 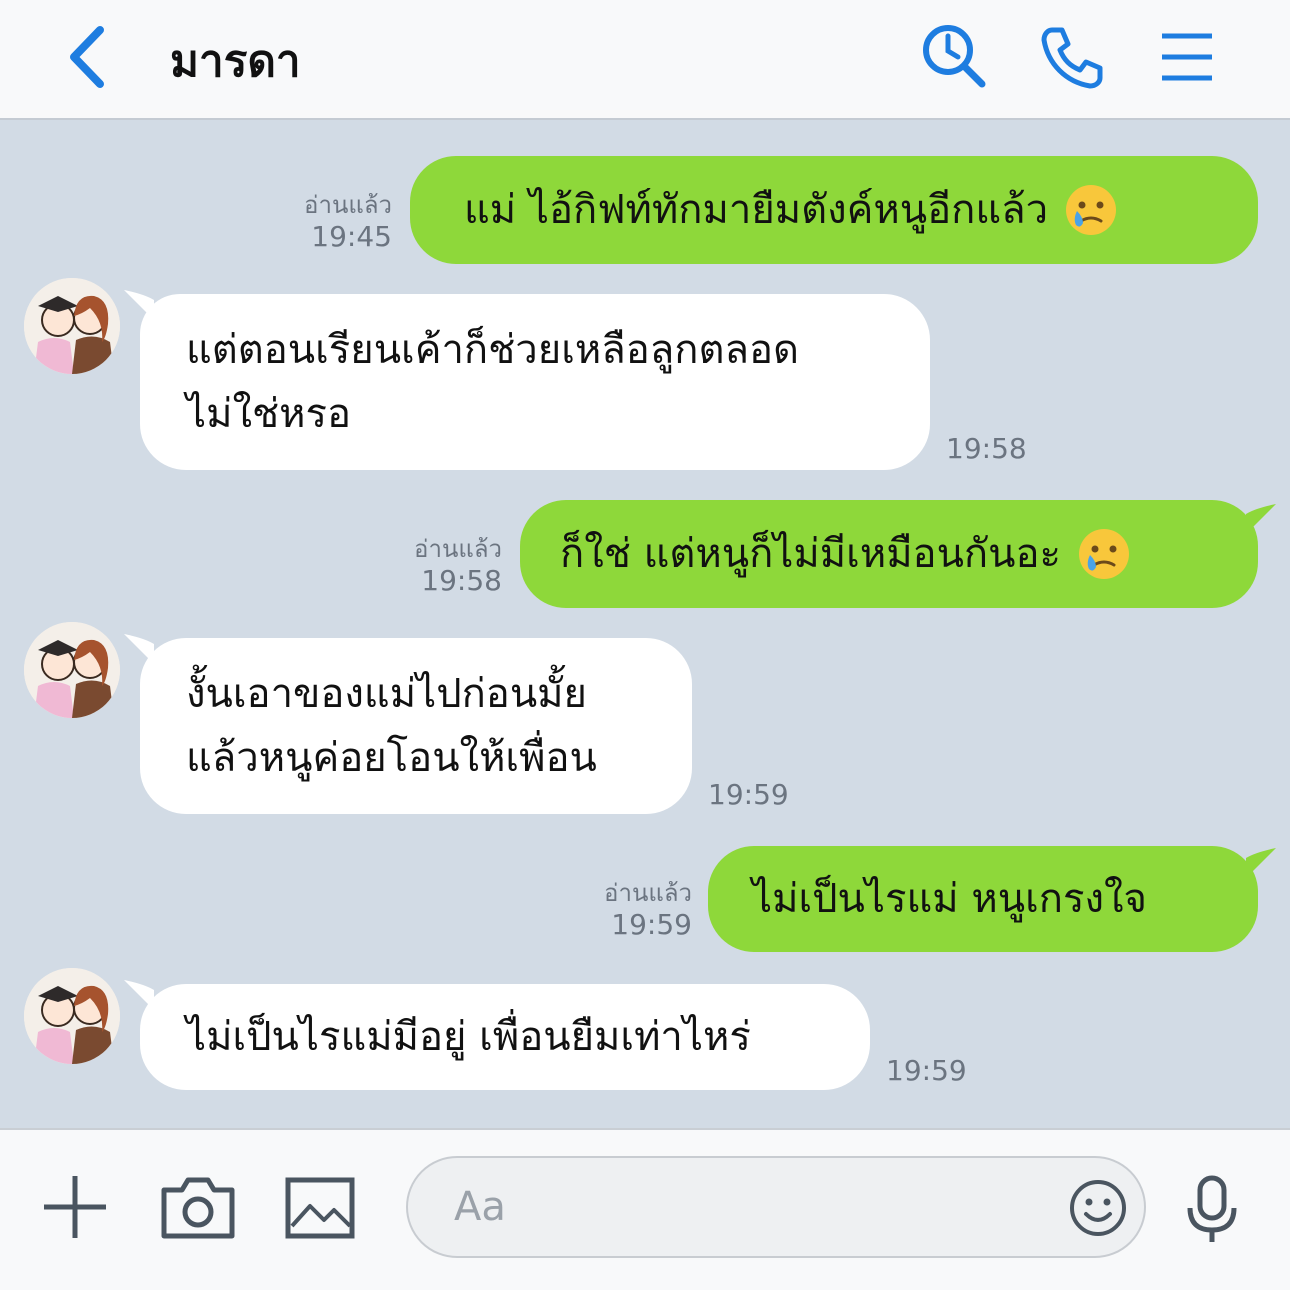 I want to click on message-meta: อ่านแล้ว 19:45, so click(x=316, y=222).